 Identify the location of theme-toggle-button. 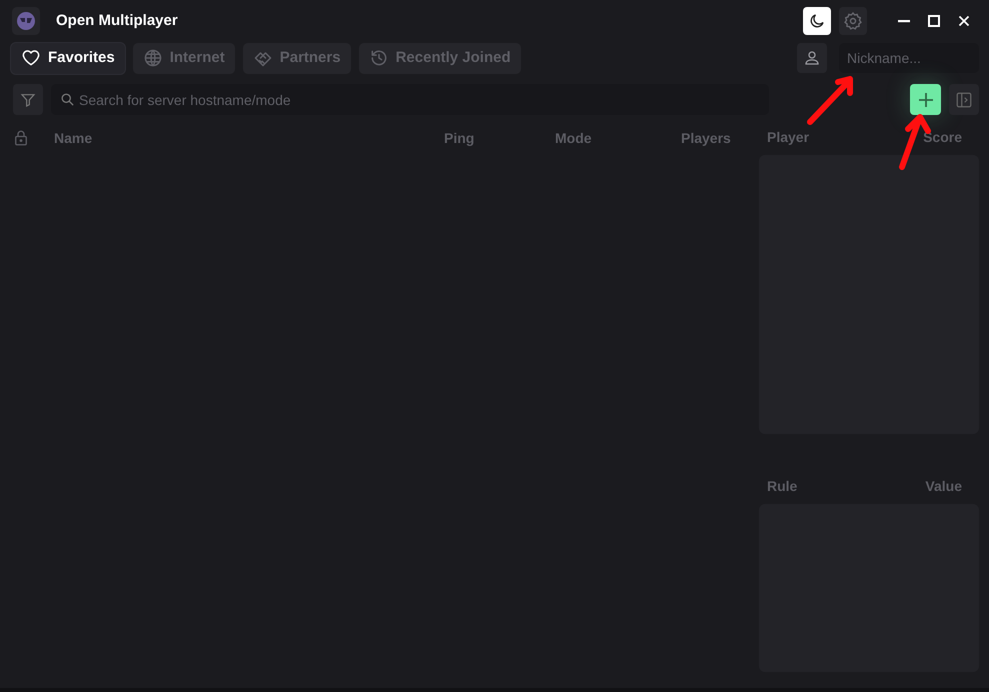
(817, 21).